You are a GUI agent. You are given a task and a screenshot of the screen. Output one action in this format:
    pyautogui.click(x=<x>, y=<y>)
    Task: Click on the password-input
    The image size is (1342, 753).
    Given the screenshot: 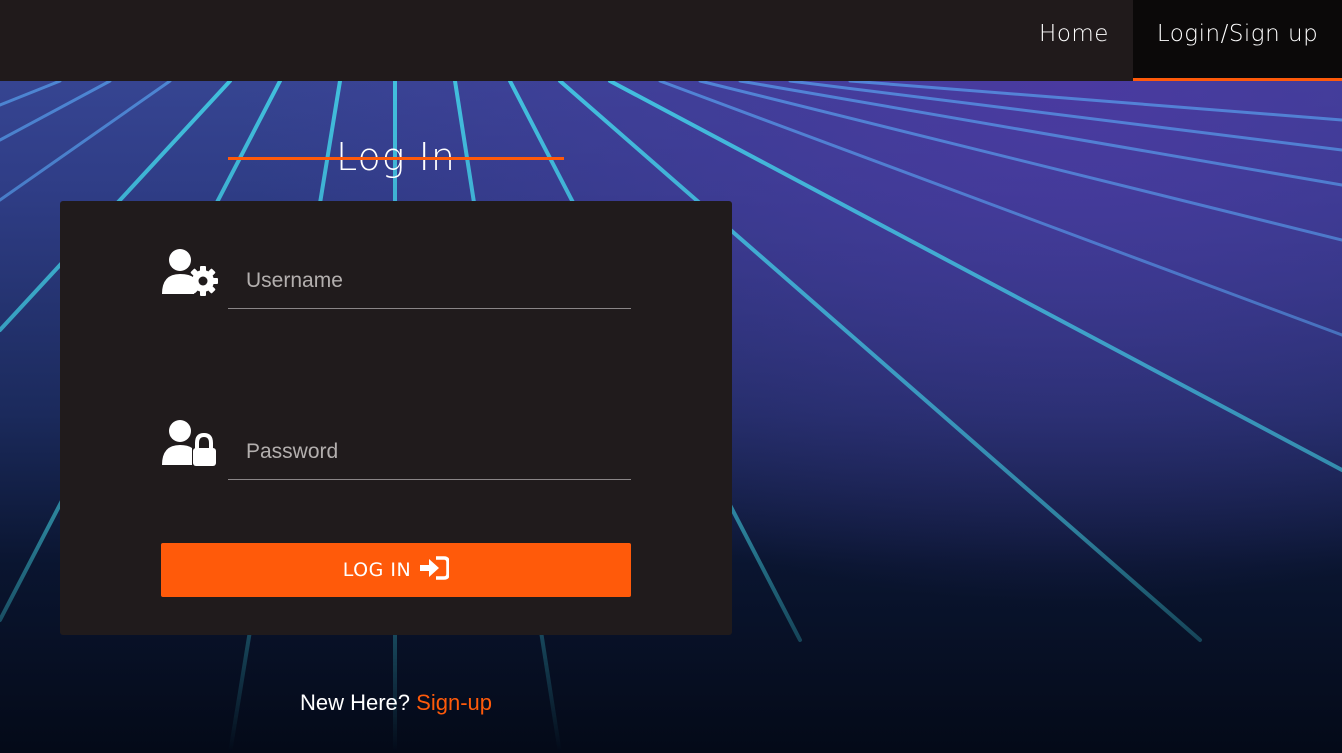 What is the action you would take?
    pyautogui.click(x=430, y=452)
    